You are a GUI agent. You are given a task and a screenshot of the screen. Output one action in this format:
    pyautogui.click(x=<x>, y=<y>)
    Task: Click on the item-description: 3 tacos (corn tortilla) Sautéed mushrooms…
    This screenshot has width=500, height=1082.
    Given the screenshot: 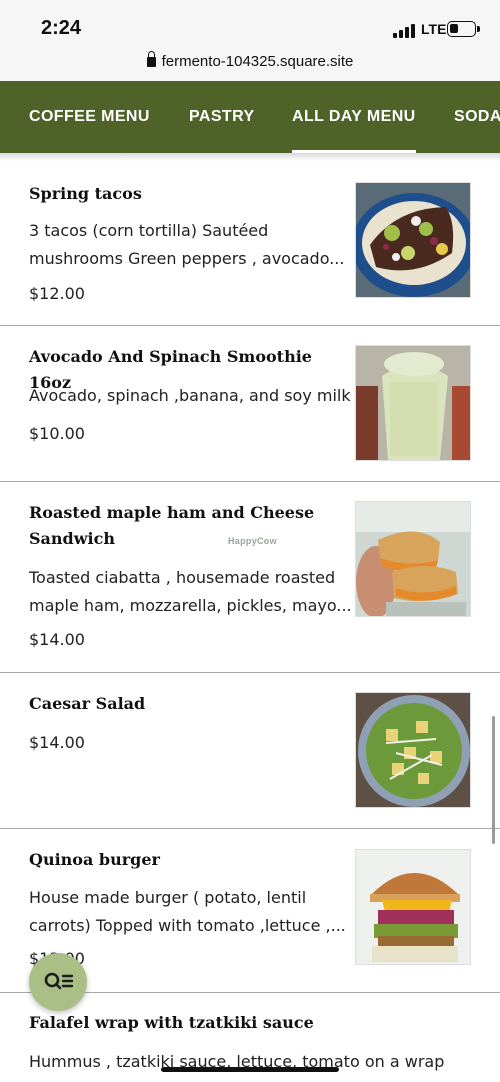 What is the action you would take?
    pyautogui.click(x=187, y=244)
    